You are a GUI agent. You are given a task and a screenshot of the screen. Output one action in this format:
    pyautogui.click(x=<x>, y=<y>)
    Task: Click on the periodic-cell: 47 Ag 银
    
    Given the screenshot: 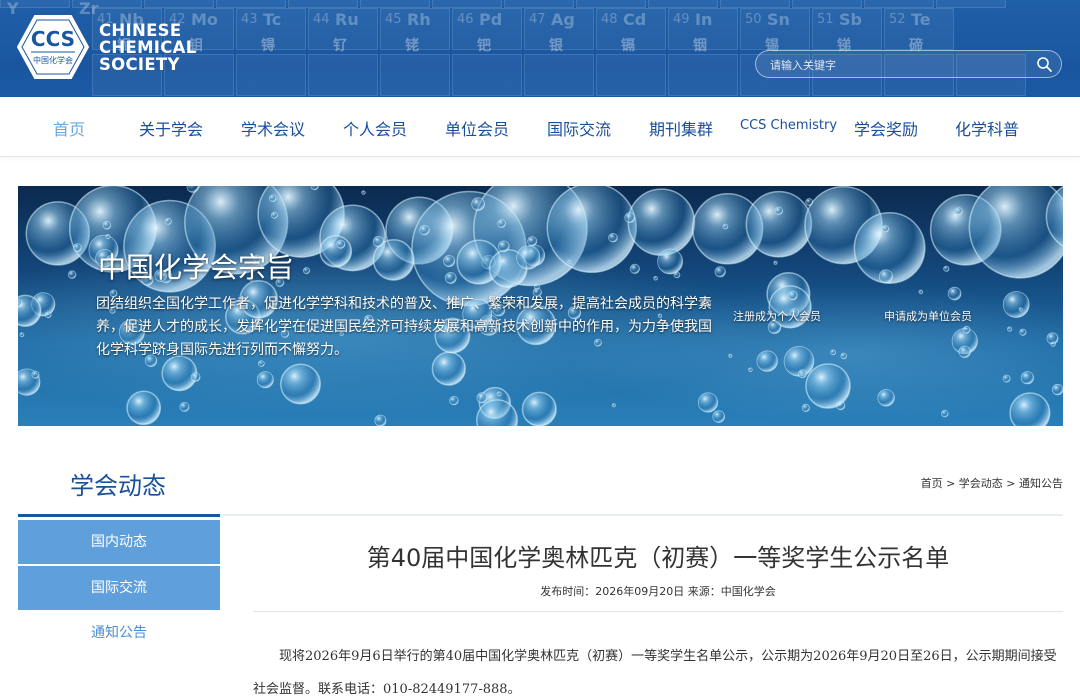 What is the action you would take?
    pyautogui.click(x=559, y=31)
    